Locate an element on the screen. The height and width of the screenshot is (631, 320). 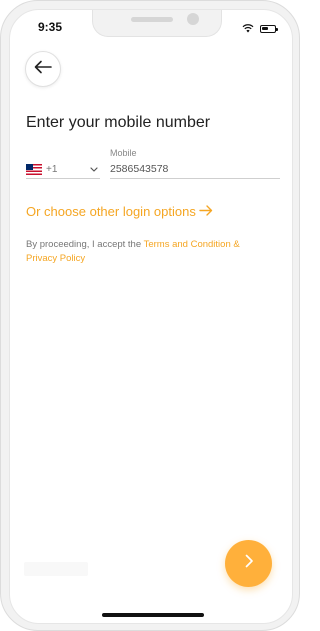
chevron-right-icon is located at coordinates (249, 563).